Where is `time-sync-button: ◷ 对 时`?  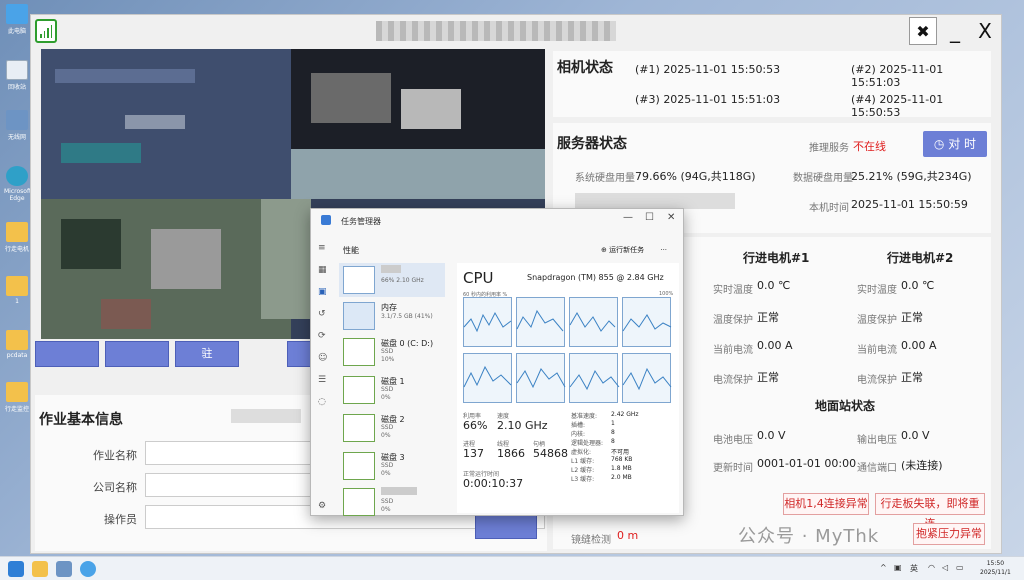
time-sync-button: ◷ 对 时 is located at coordinates (955, 144).